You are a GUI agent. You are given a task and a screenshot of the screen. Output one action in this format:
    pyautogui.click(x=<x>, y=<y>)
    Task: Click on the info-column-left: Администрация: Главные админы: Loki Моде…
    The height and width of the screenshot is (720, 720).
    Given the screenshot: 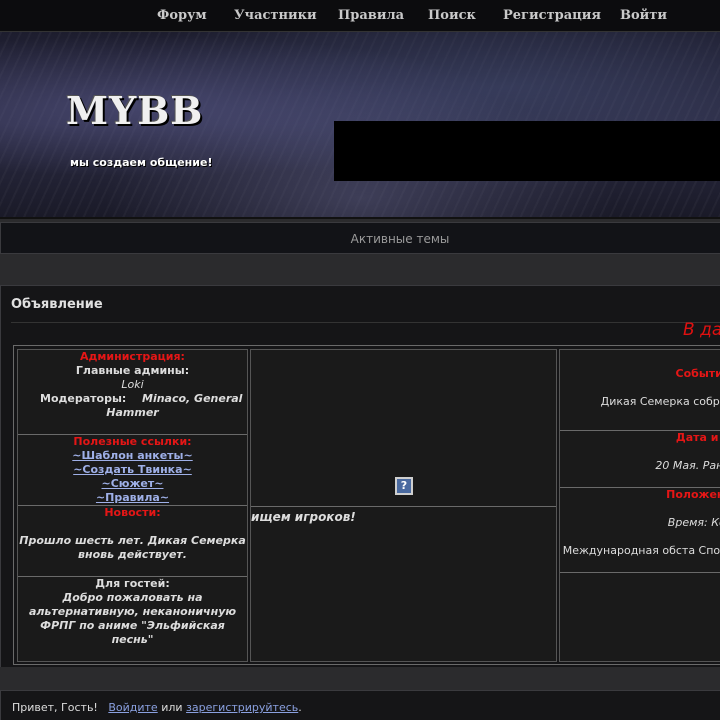 What is the action you would take?
    pyautogui.click(x=132, y=505)
    